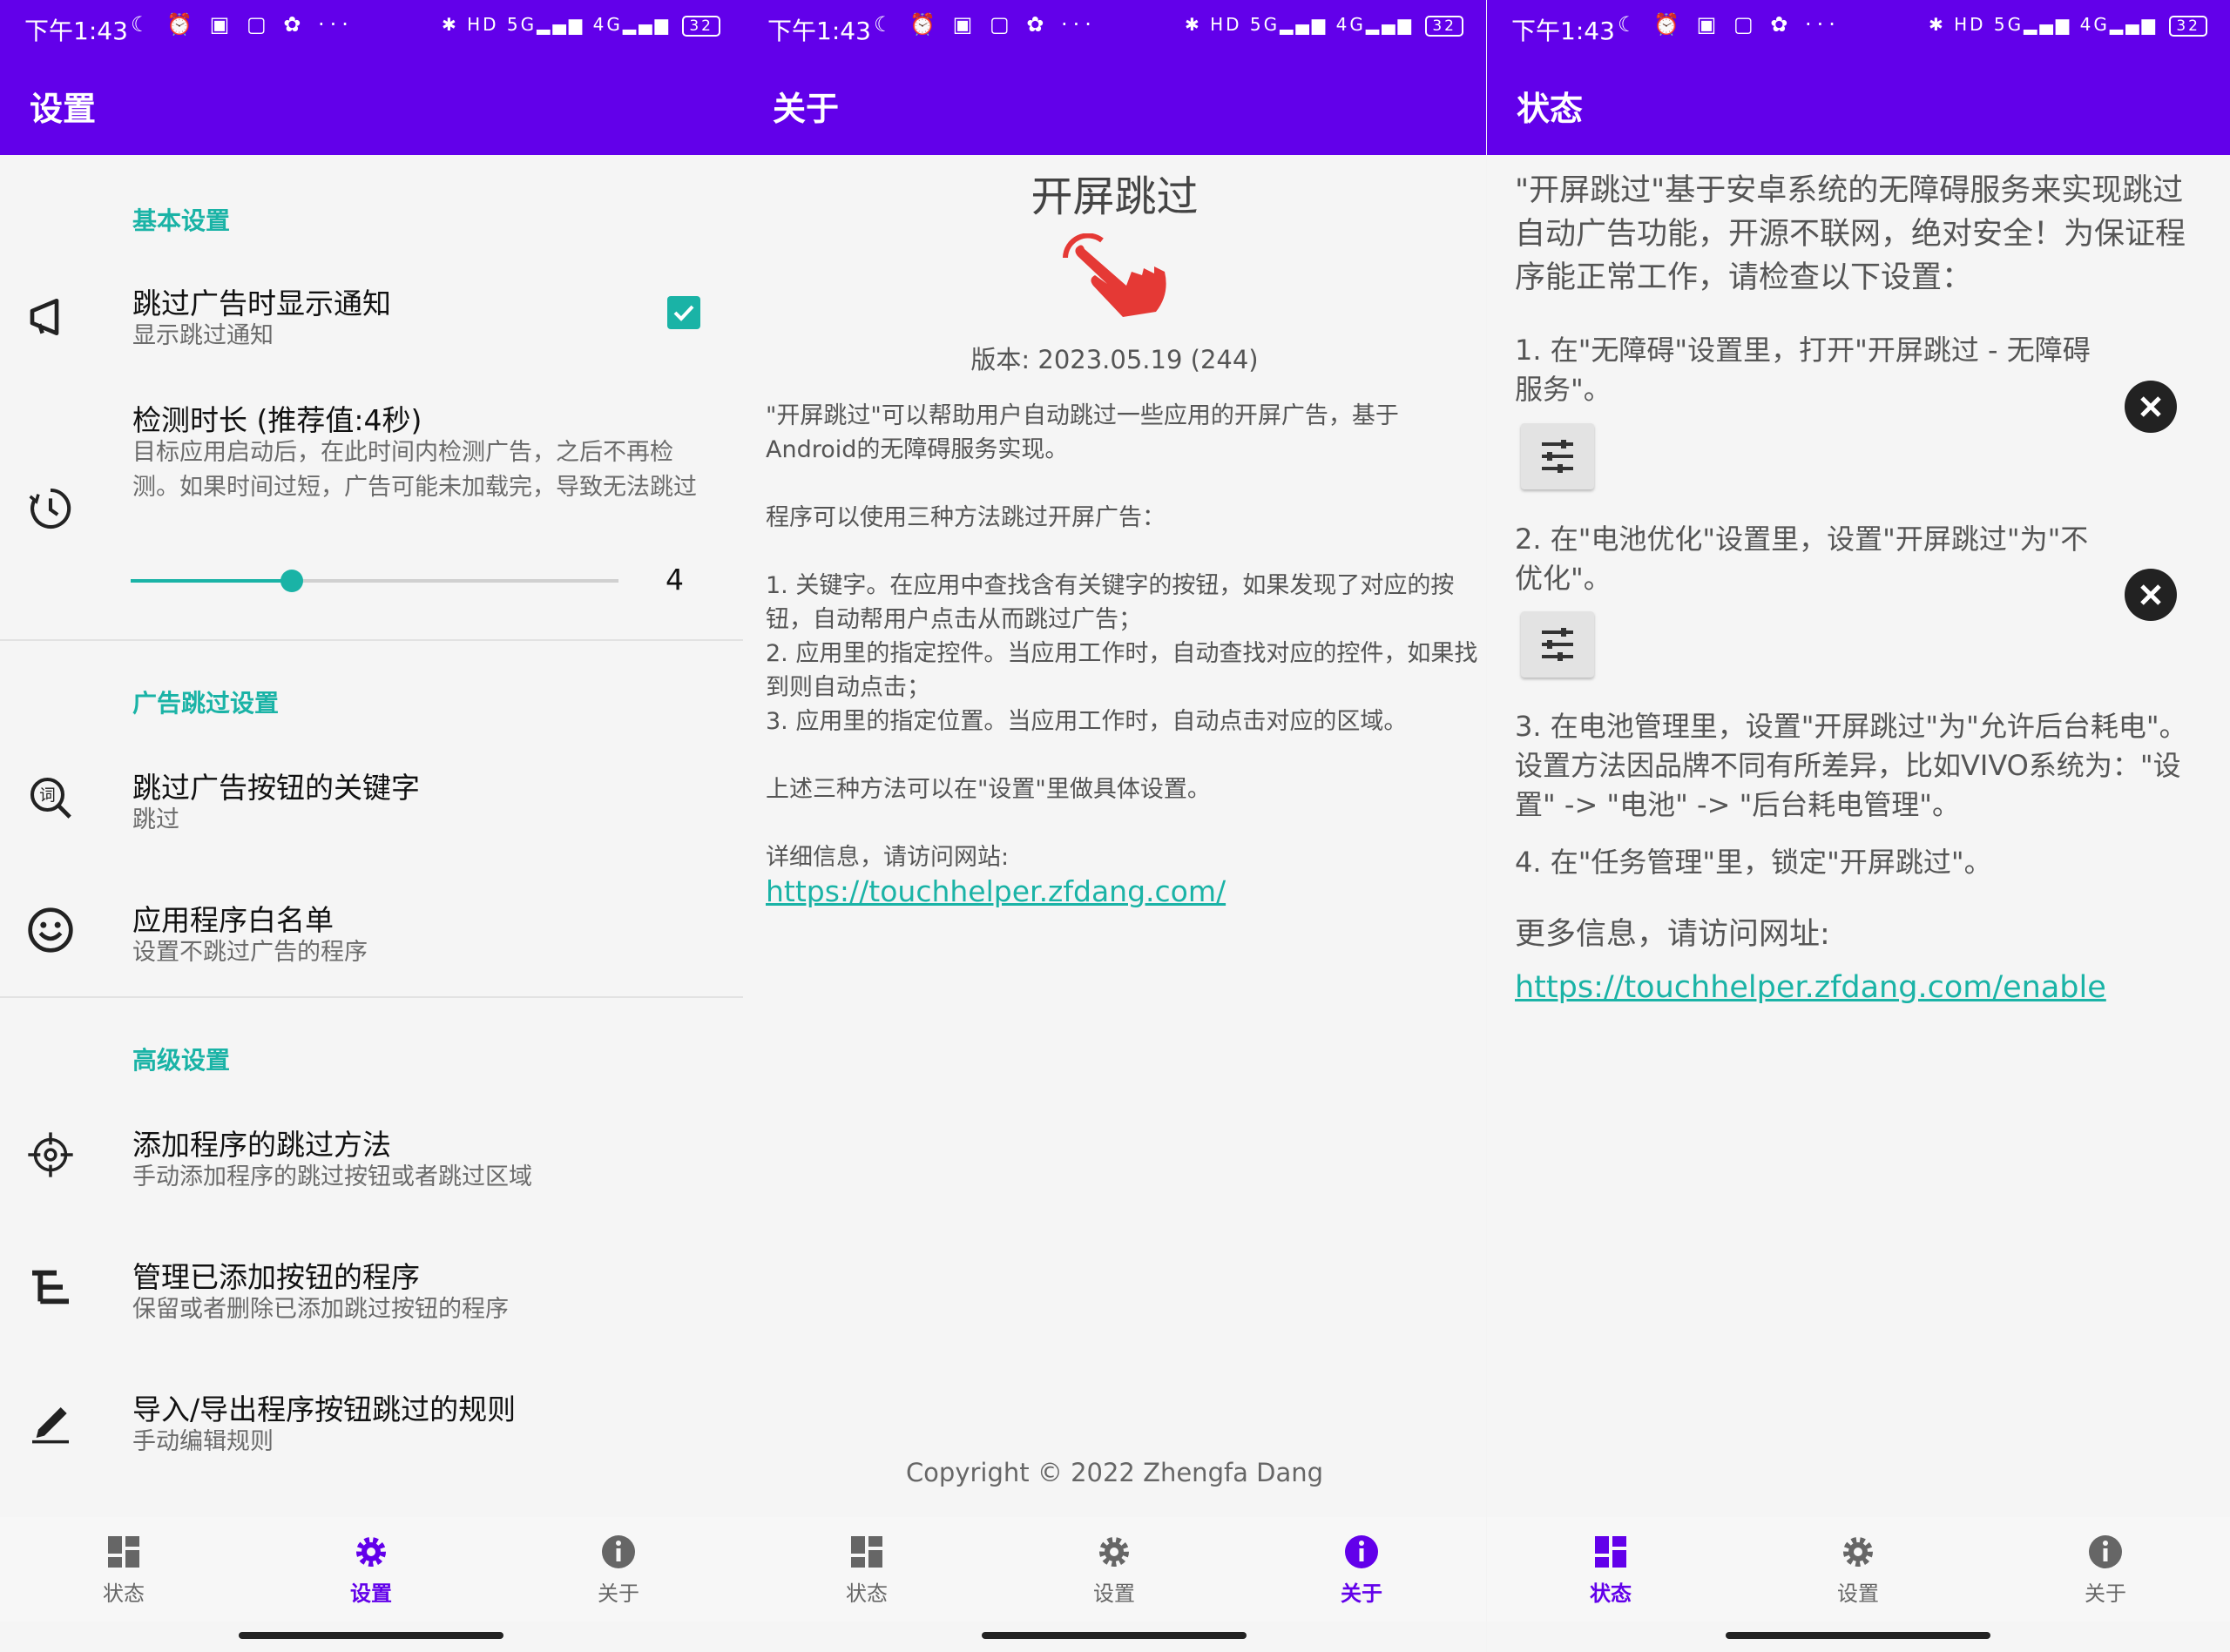 The width and height of the screenshot is (2230, 1652). What do you see at coordinates (1557, 644) in the screenshot?
I see `open-battery-settings-button` at bounding box center [1557, 644].